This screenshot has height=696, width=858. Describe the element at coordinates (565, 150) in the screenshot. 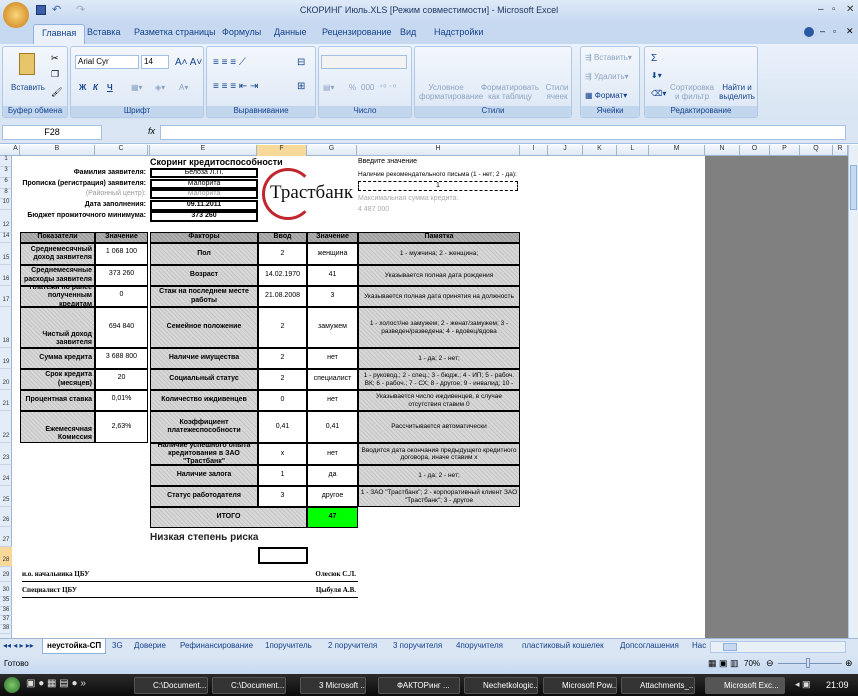

I see `column-header: J` at that location.